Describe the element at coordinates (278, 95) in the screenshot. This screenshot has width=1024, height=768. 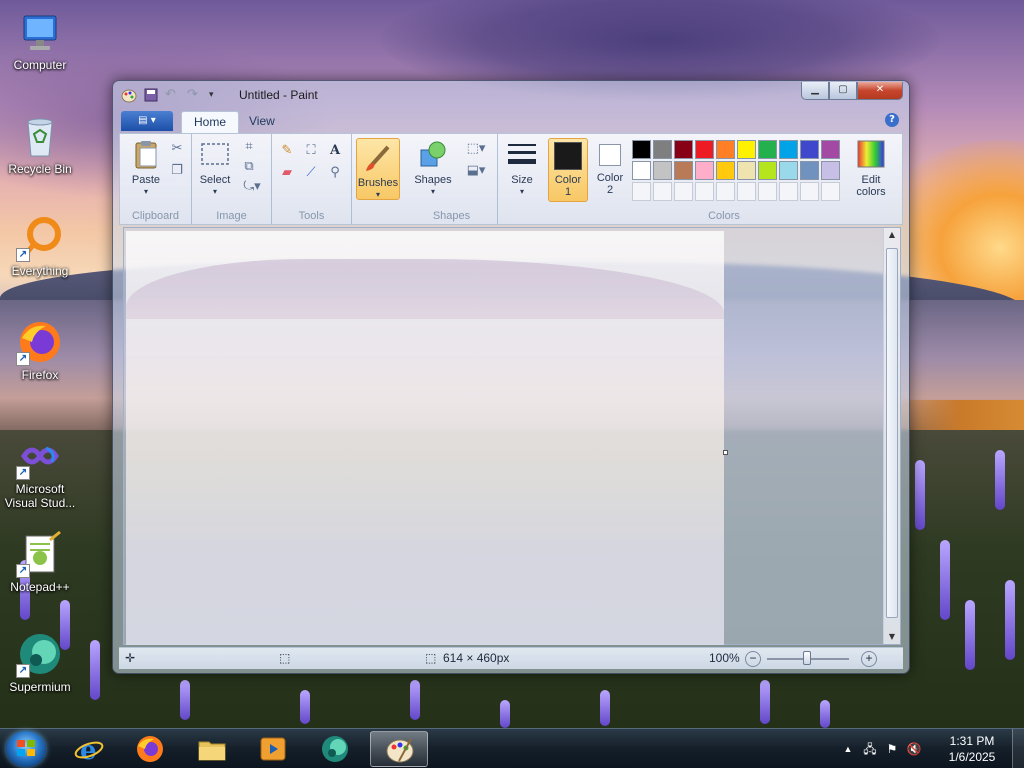
I see `window-title: Untitled - Paint` at that location.